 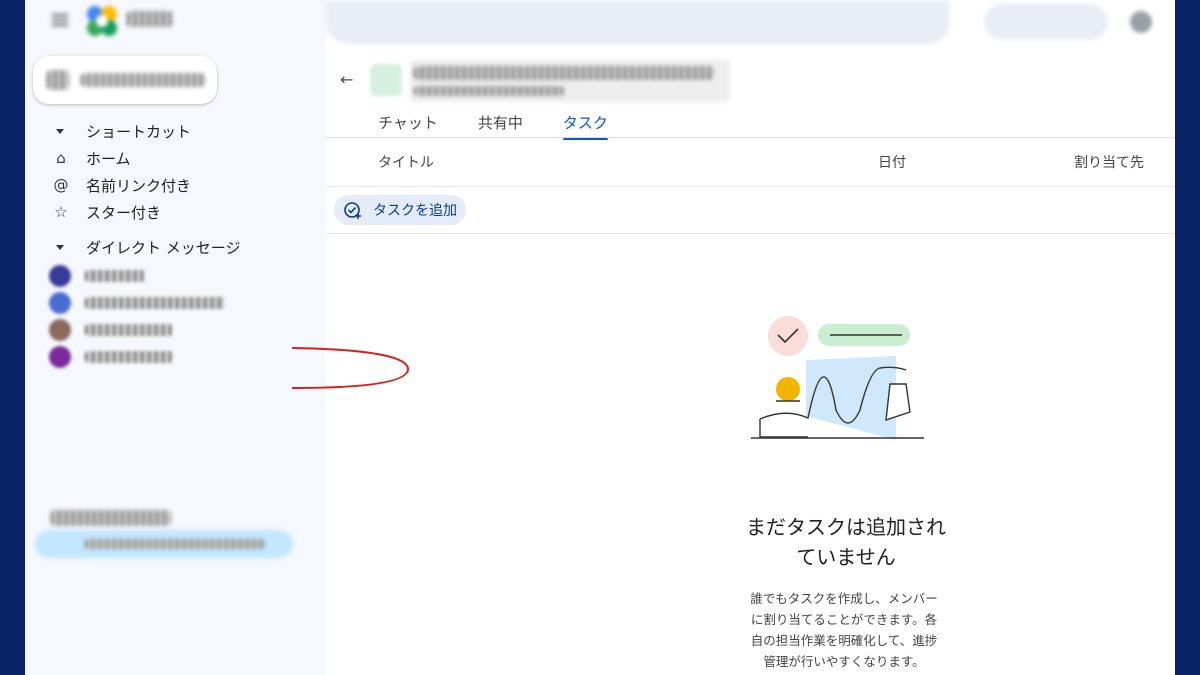 What do you see at coordinates (143, 80) in the screenshot?
I see `new-chat-label-redacted` at bounding box center [143, 80].